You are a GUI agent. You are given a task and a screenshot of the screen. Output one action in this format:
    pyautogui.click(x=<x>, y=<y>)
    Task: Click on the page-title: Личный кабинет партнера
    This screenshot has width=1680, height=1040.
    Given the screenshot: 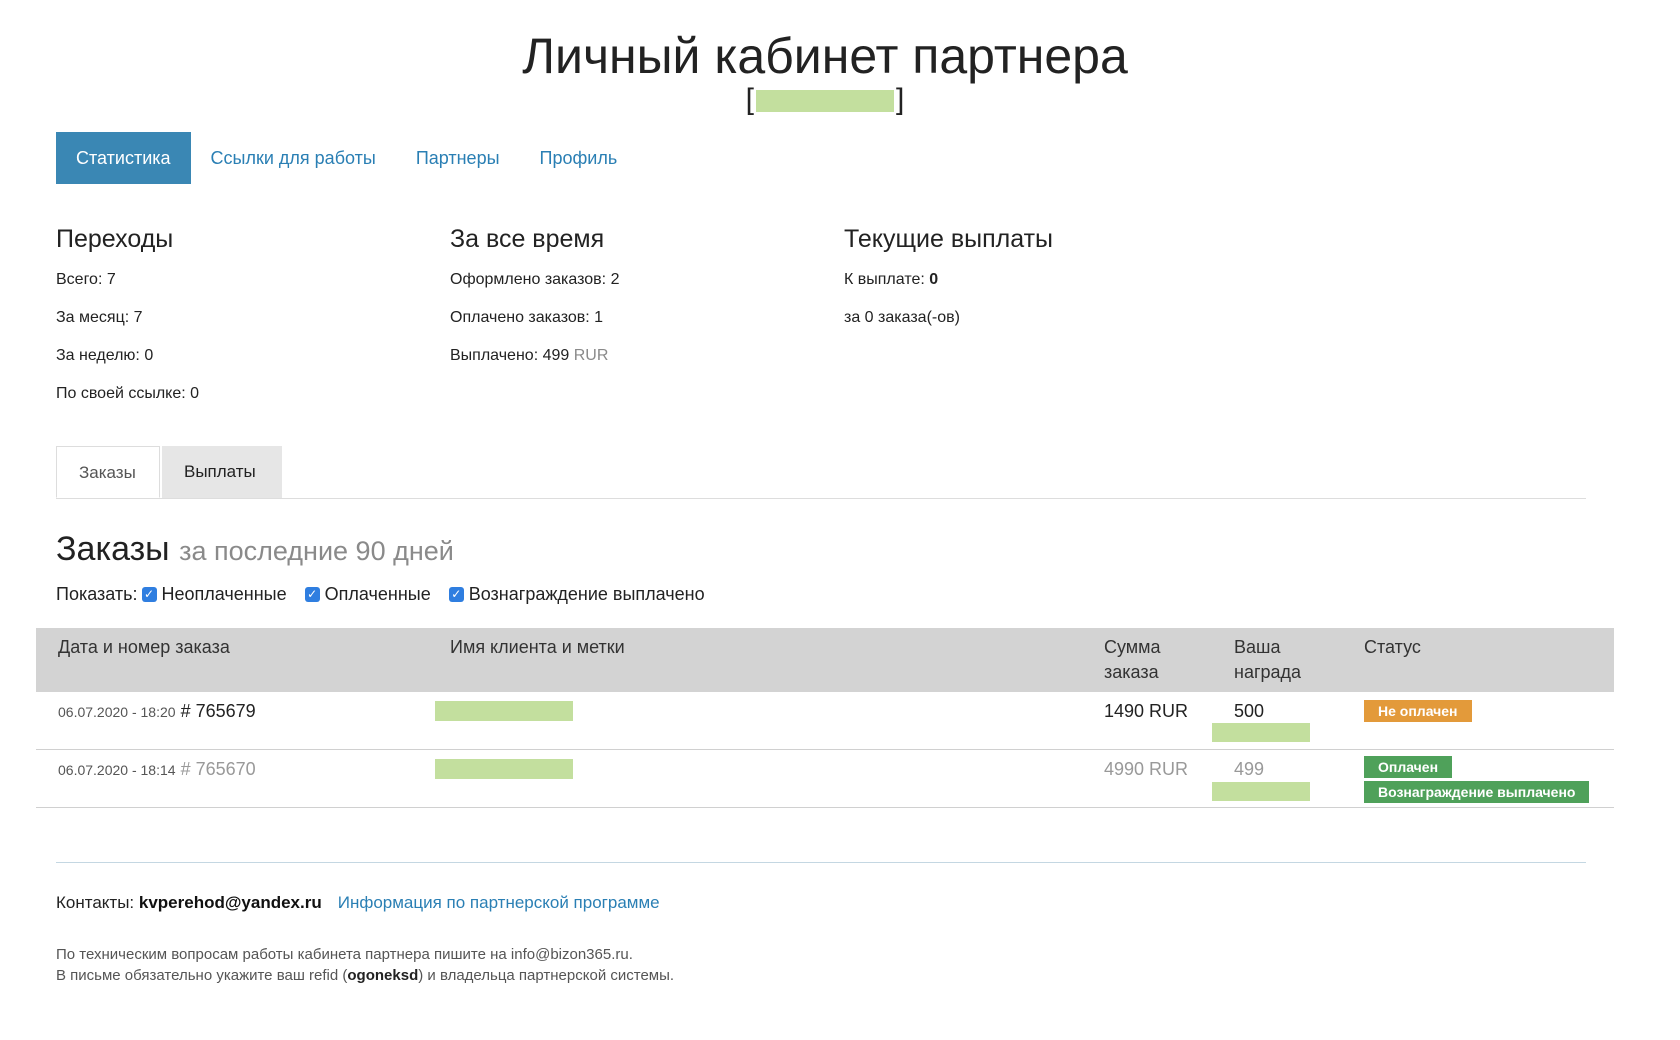 What is the action you would take?
    pyautogui.click(x=825, y=56)
    